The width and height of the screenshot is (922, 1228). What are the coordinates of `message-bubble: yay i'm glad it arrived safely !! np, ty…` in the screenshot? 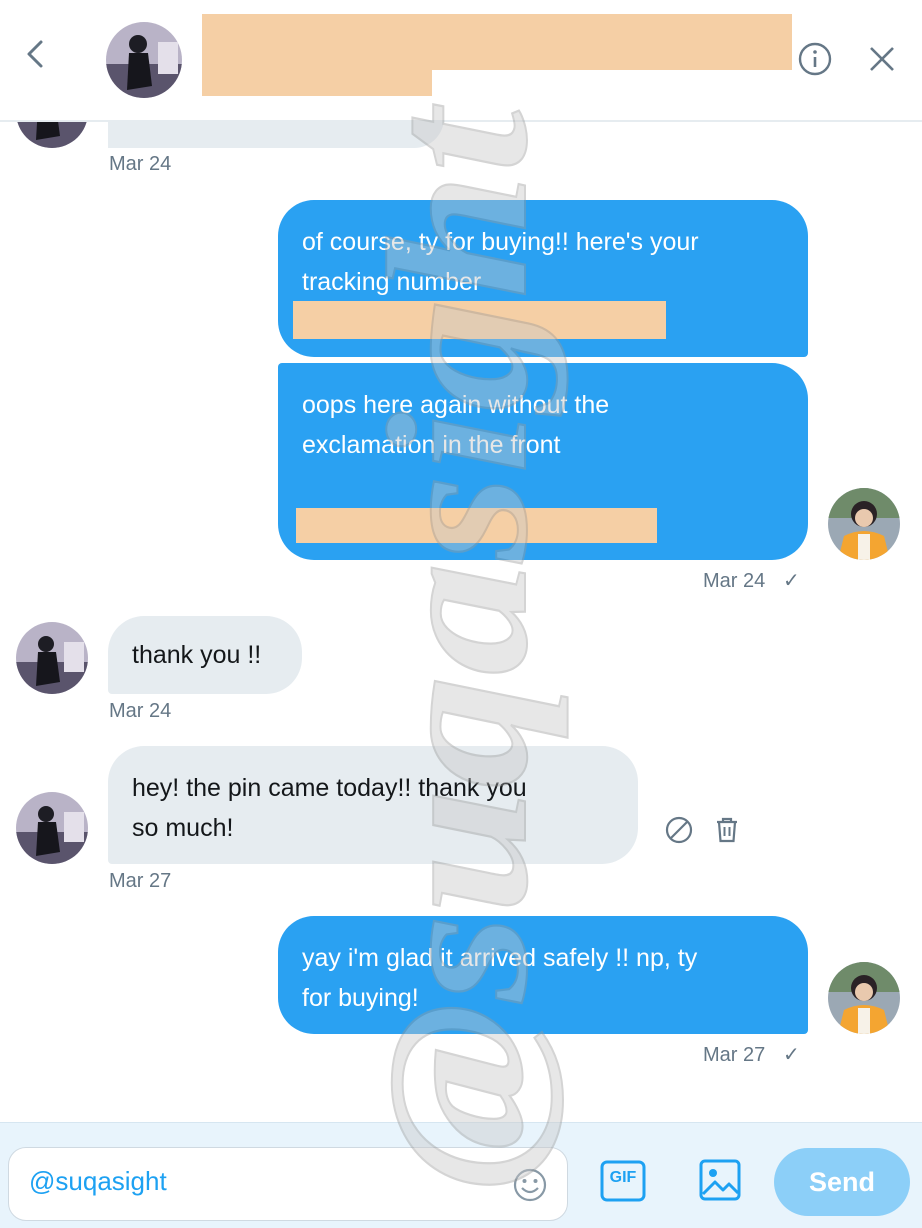 It's located at (543, 975).